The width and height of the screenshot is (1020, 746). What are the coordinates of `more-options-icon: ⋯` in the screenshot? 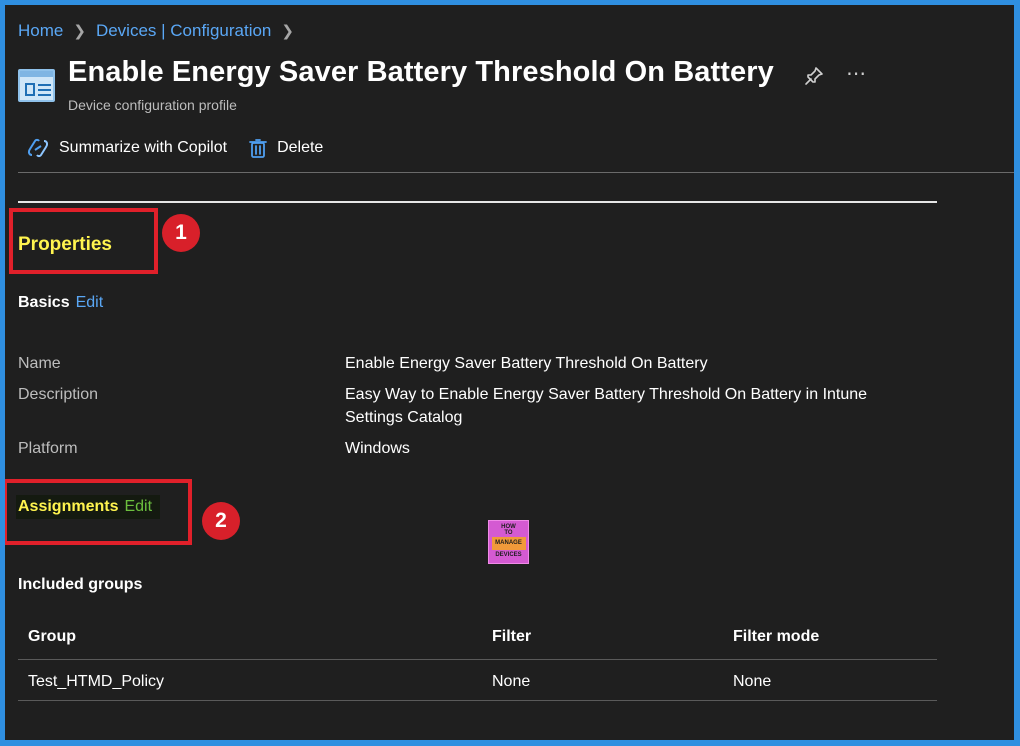 It's located at (856, 73).